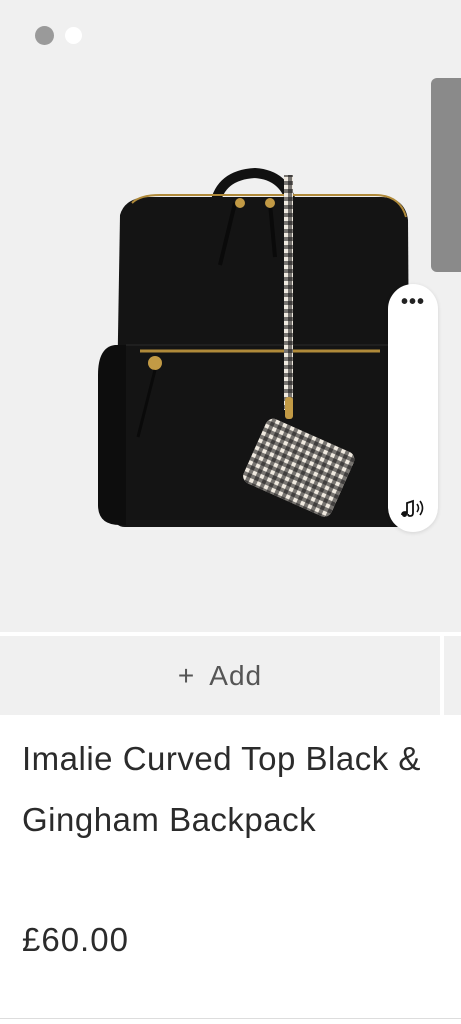 This screenshot has height=1024, width=461. I want to click on carousel-dot, so click(73, 35).